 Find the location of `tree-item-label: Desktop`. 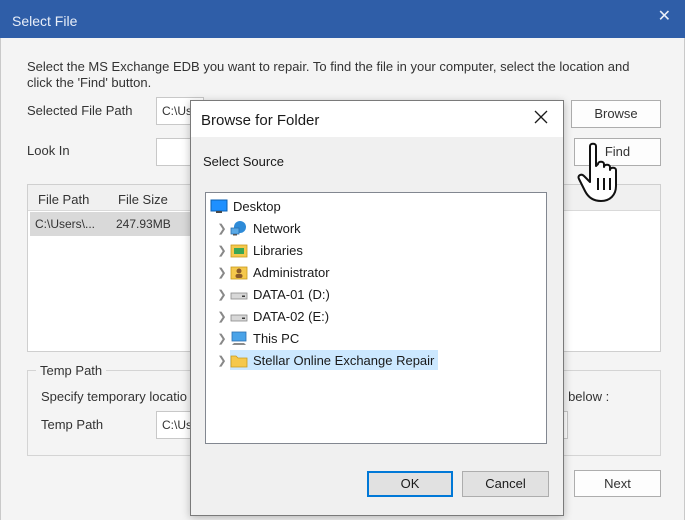

tree-item-label: Desktop is located at coordinates (257, 206).